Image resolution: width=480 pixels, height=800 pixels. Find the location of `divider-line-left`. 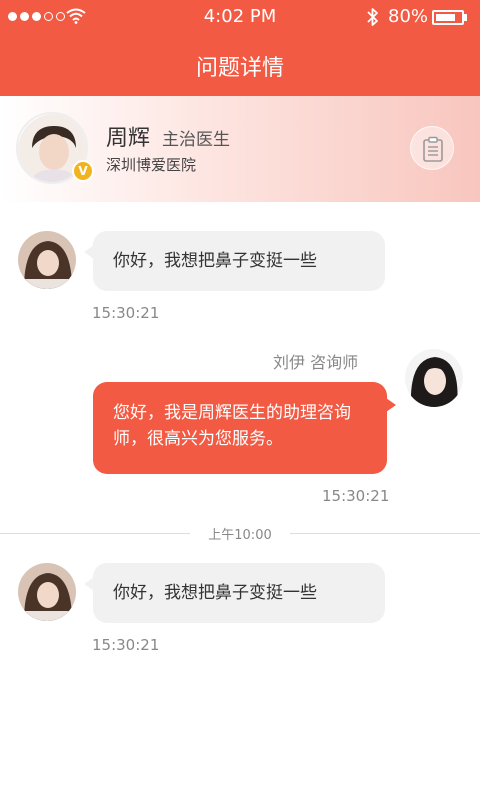

divider-line-left is located at coordinates (95, 533).